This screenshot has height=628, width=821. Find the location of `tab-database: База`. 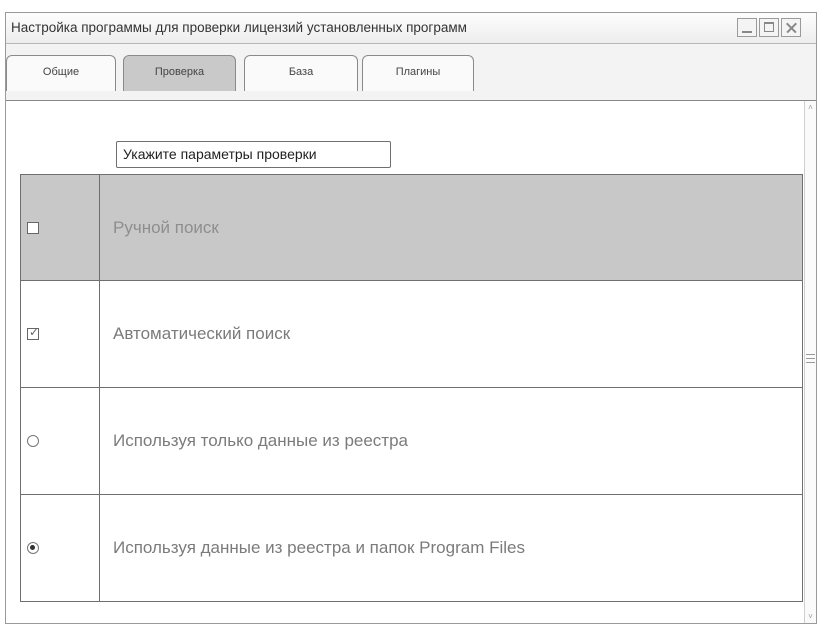

tab-database: База is located at coordinates (301, 73).